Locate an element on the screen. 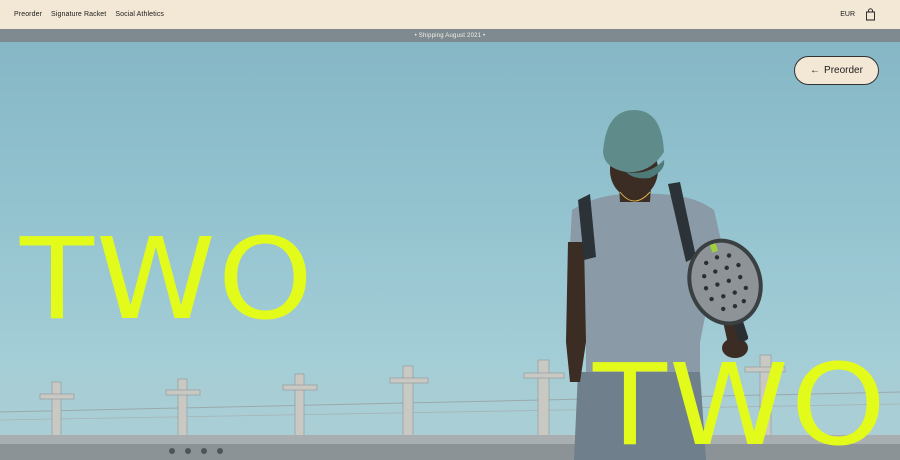 This screenshot has height=460, width=900. headline-two-right: TWO is located at coordinates (741, 400).